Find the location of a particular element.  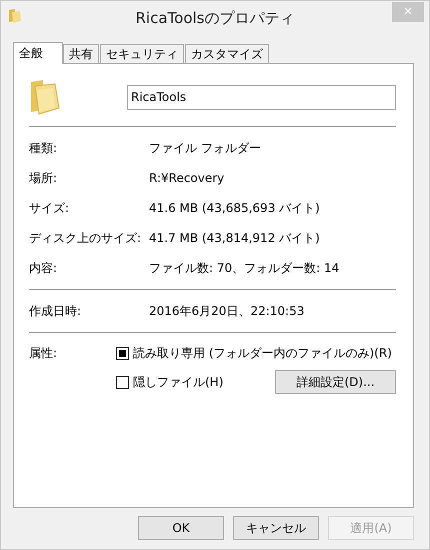

name-field: RicaTools is located at coordinates (261, 97).